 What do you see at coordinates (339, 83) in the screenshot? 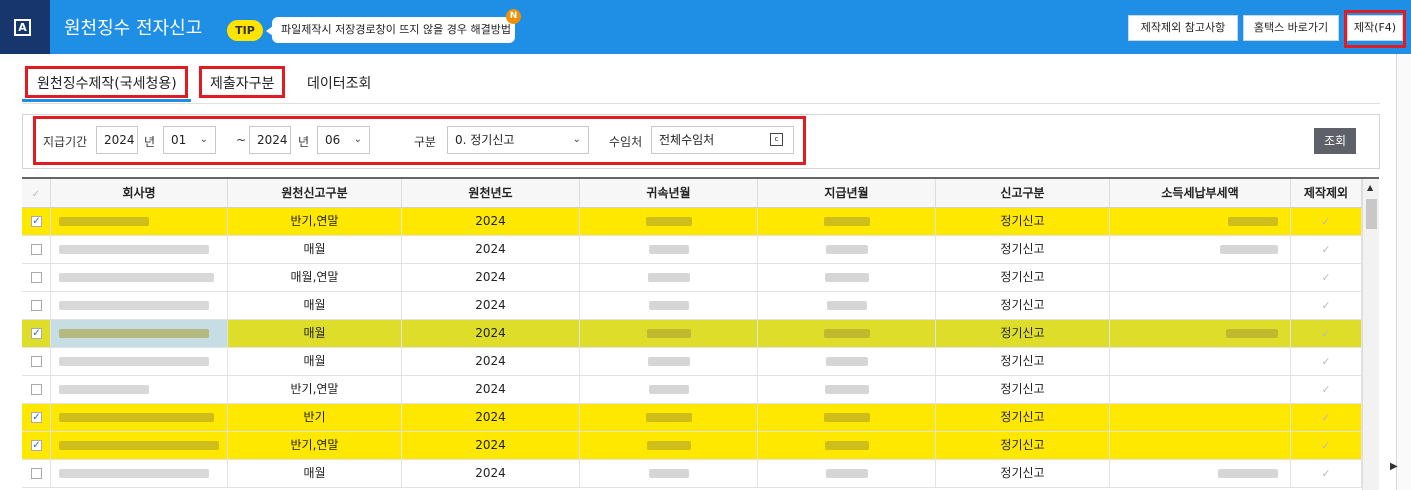
I see `tab-data-query: 데이터조회` at bounding box center [339, 83].